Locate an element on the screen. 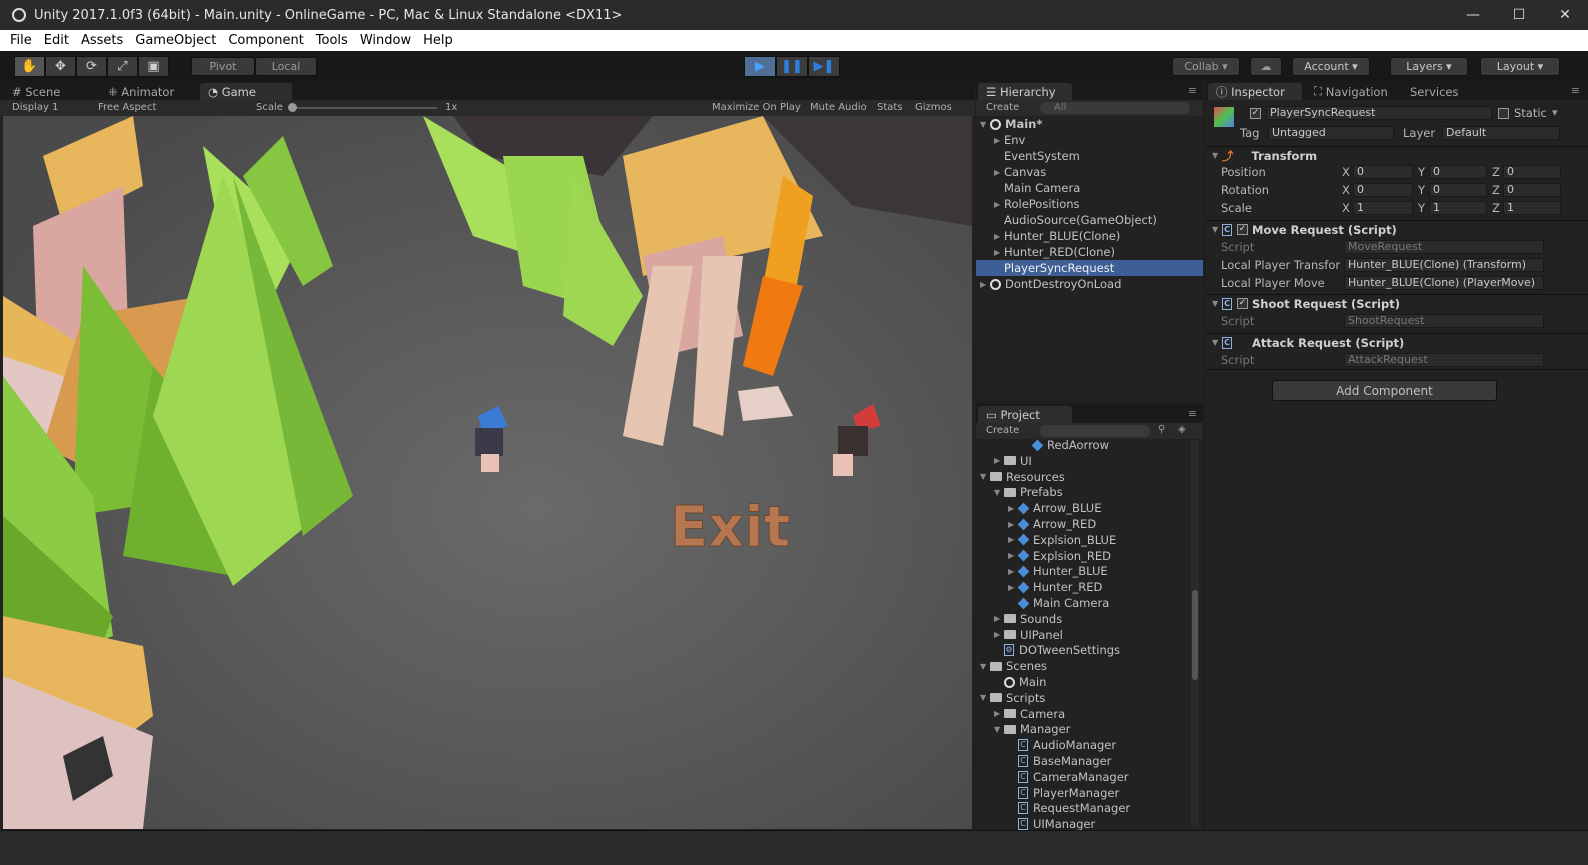  scale-z-field: 1 is located at coordinates (1532, 208).